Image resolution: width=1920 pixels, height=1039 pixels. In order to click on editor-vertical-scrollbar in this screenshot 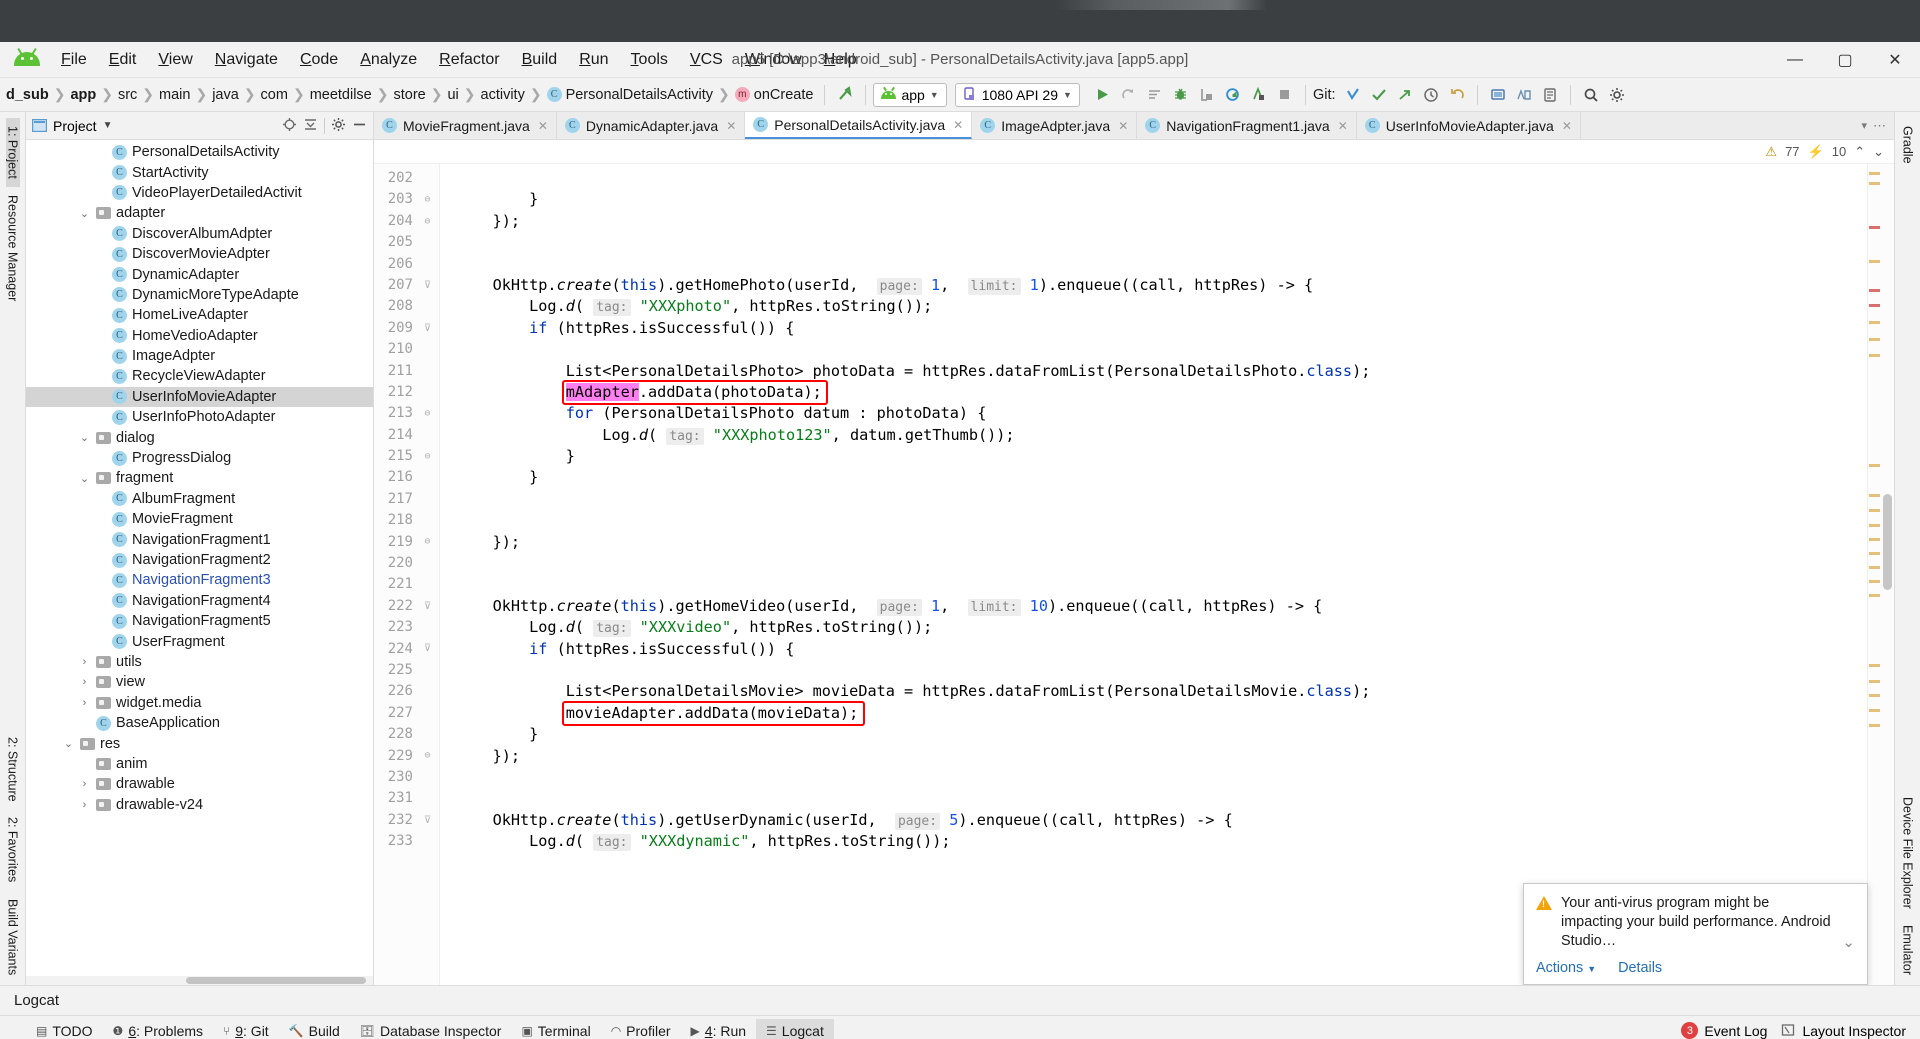, I will do `click(1887, 574)`.